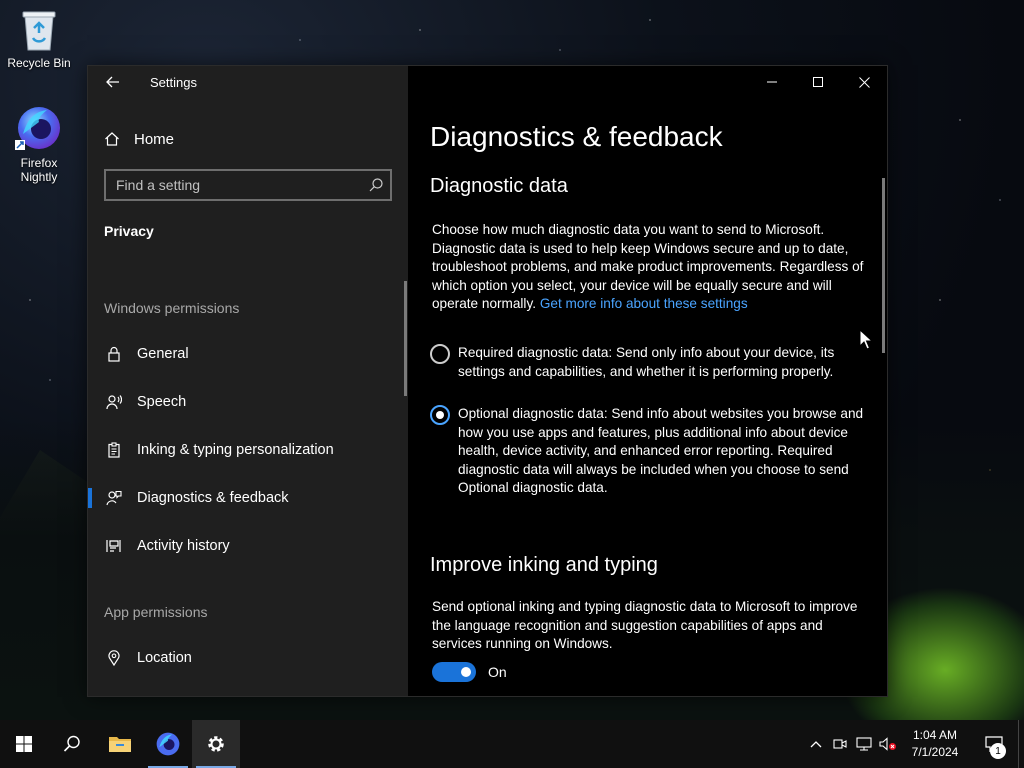 The height and width of the screenshot is (768, 1024). I want to click on notification-count-badge: 1, so click(998, 751).